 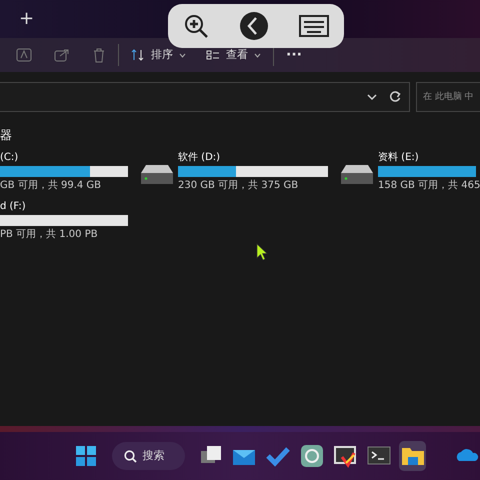 I want to click on new-tab-button: +, so click(x=26, y=19).